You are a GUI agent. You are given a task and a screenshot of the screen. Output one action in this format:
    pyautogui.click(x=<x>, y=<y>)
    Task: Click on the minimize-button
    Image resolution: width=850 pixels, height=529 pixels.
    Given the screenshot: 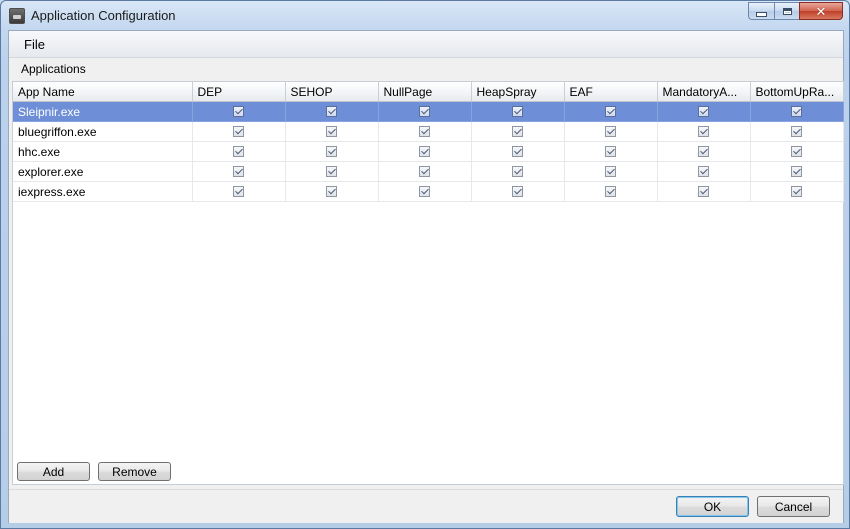 What is the action you would take?
    pyautogui.click(x=761, y=11)
    